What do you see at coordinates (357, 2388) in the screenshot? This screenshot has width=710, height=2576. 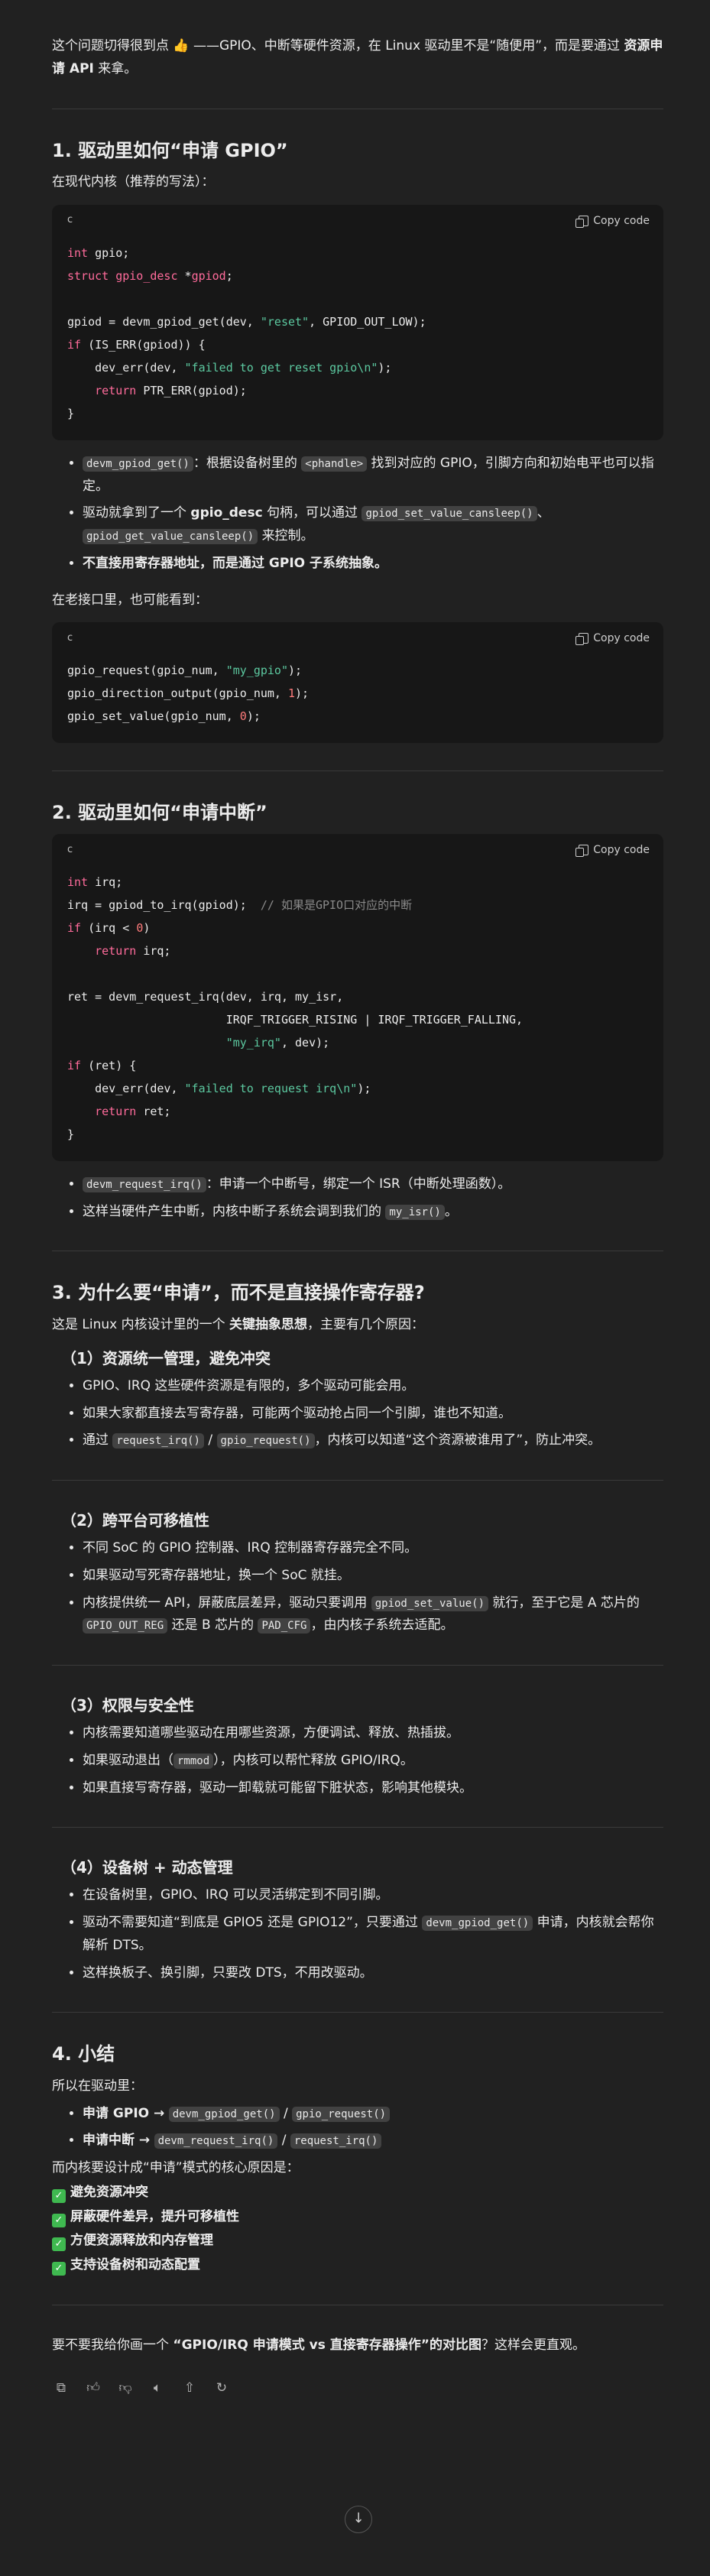 I see `message-actions: ⧉ 👍︎ 👎︎ 🔈︎ ⇧ ↻` at bounding box center [357, 2388].